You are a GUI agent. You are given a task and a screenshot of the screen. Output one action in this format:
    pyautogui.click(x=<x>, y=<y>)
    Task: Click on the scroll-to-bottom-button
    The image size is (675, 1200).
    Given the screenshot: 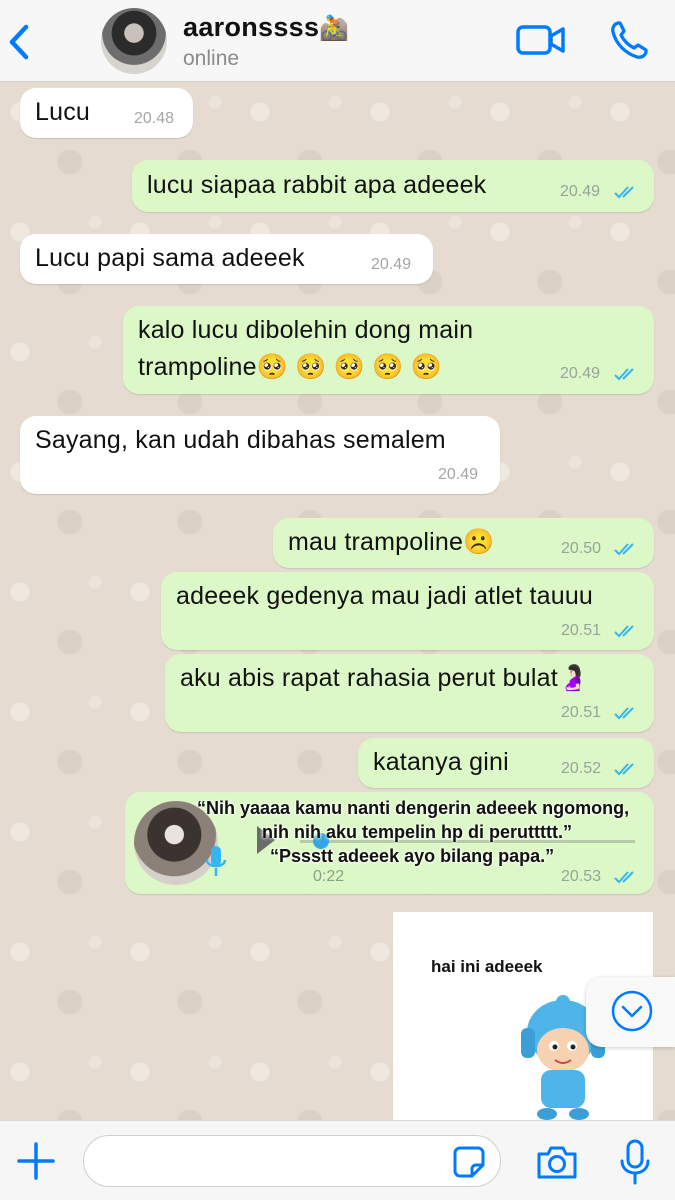 What is the action you would take?
    pyautogui.click(x=630, y=1012)
    